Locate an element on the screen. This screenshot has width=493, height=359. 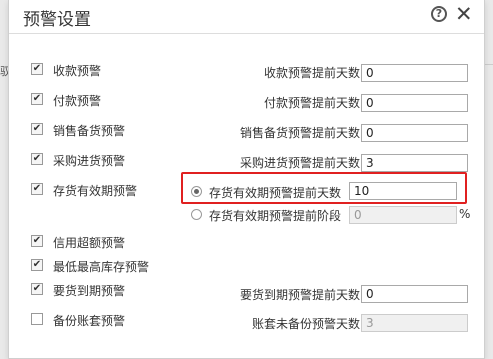
title-divider is located at coordinates (246, 33).